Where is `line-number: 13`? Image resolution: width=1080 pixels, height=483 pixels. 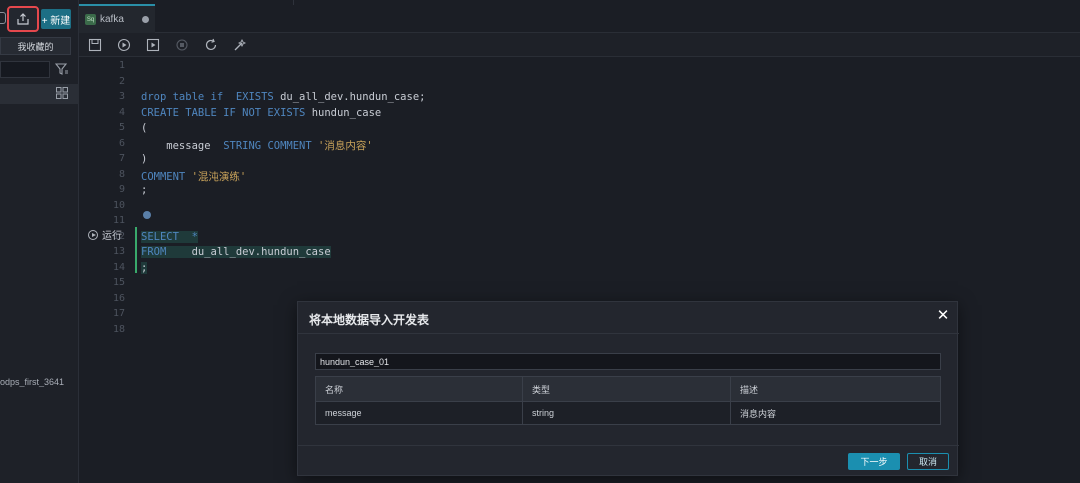 line-number: 13 is located at coordinates (118, 251).